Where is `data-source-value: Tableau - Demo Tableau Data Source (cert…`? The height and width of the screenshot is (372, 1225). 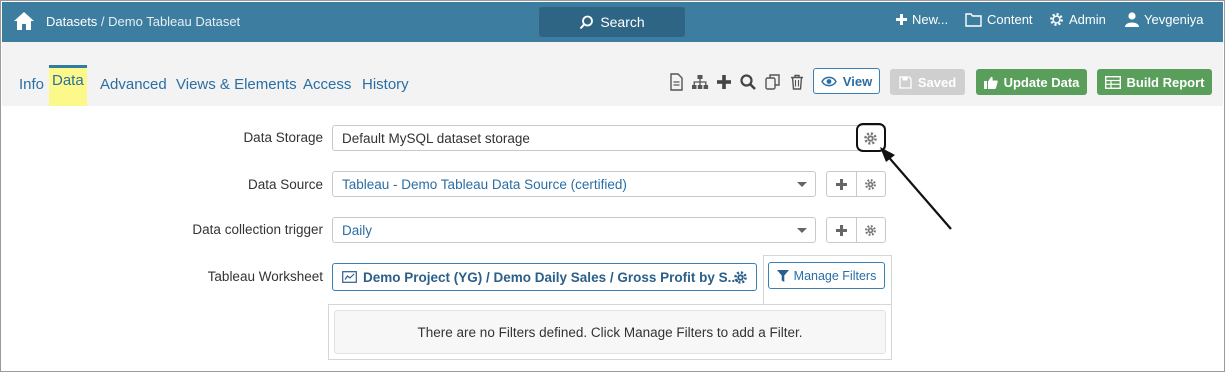 data-source-value: Tableau - Demo Tableau Data Source (cert… is located at coordinates (484, 184).